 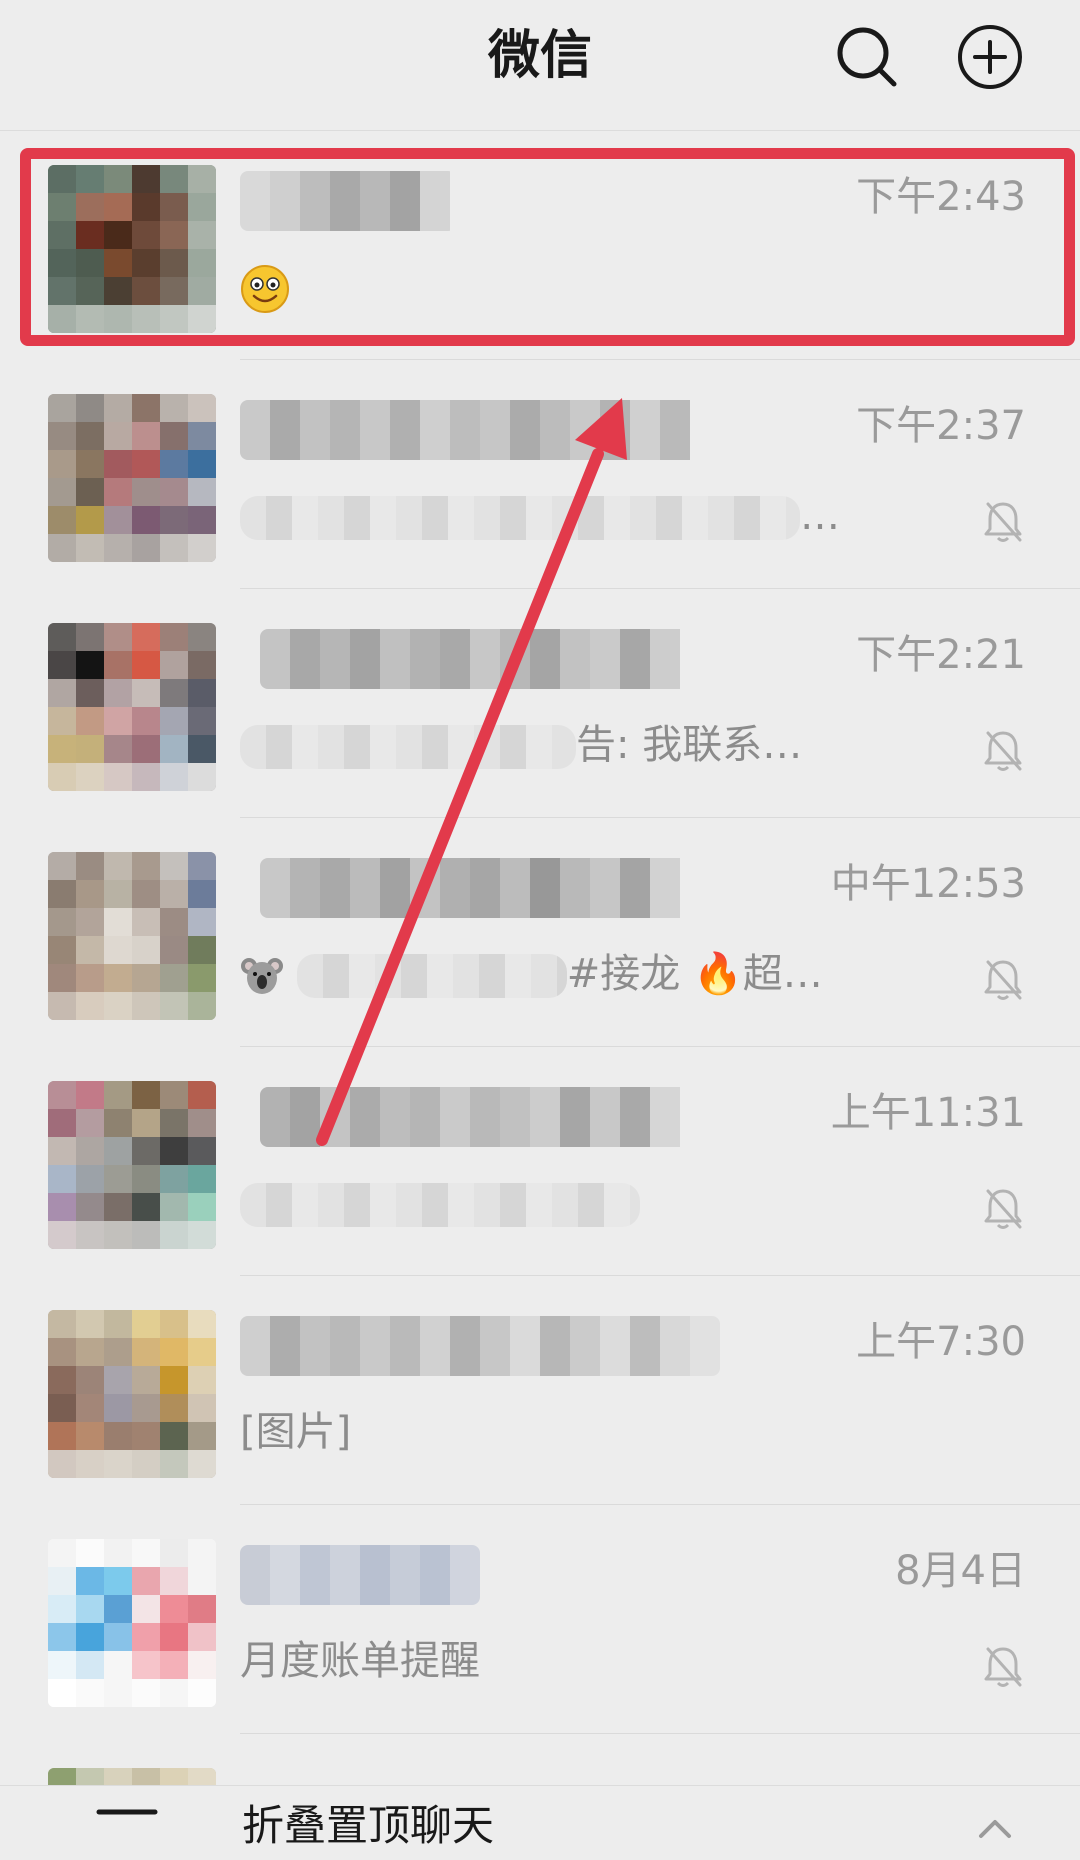 What do you see at coordinates (296, 1432) in the screenshot?
I see `chat-preview: [图片]` at bounding box center [296, 1432].